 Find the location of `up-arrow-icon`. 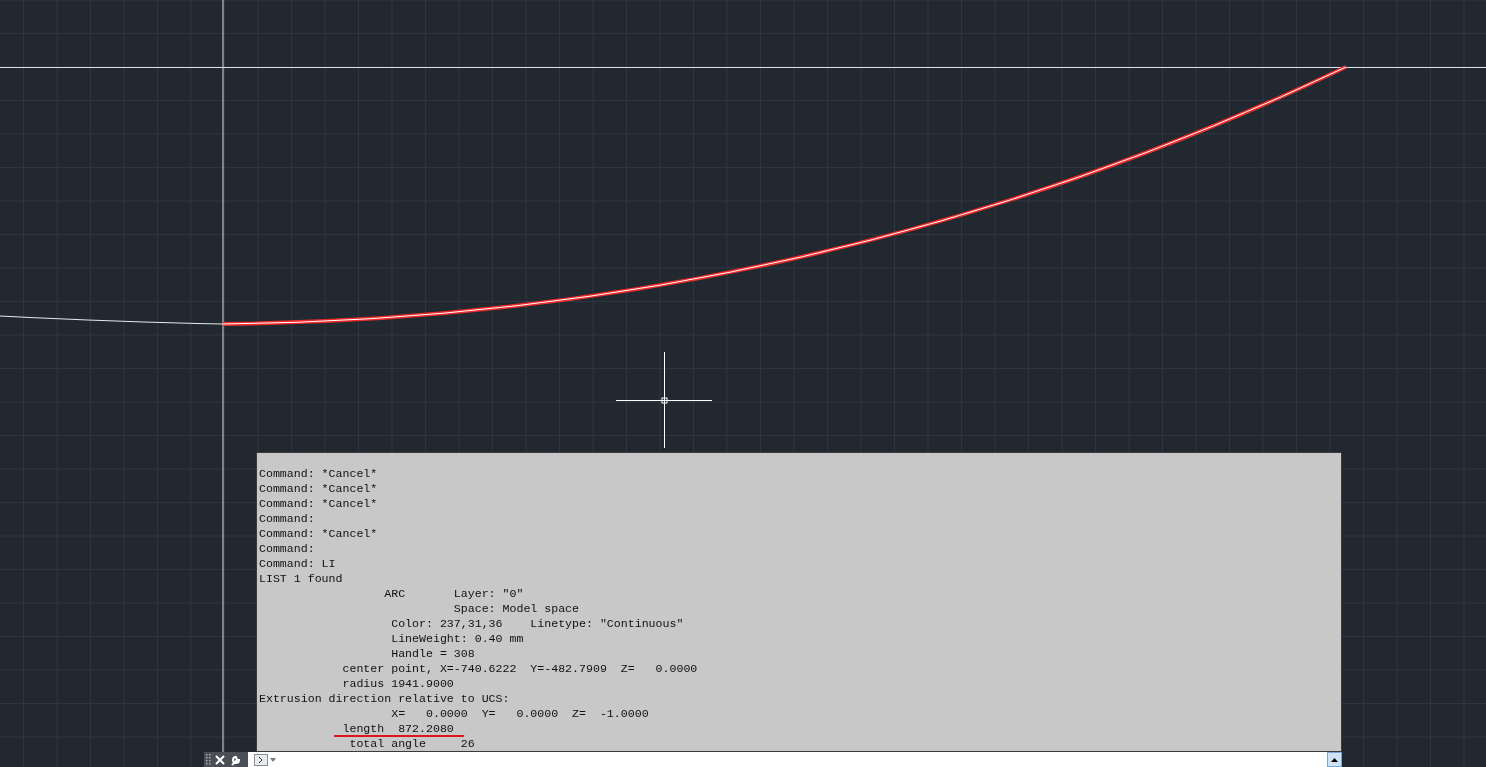

up-arrow-icon is located at coordinates (1334, 759).